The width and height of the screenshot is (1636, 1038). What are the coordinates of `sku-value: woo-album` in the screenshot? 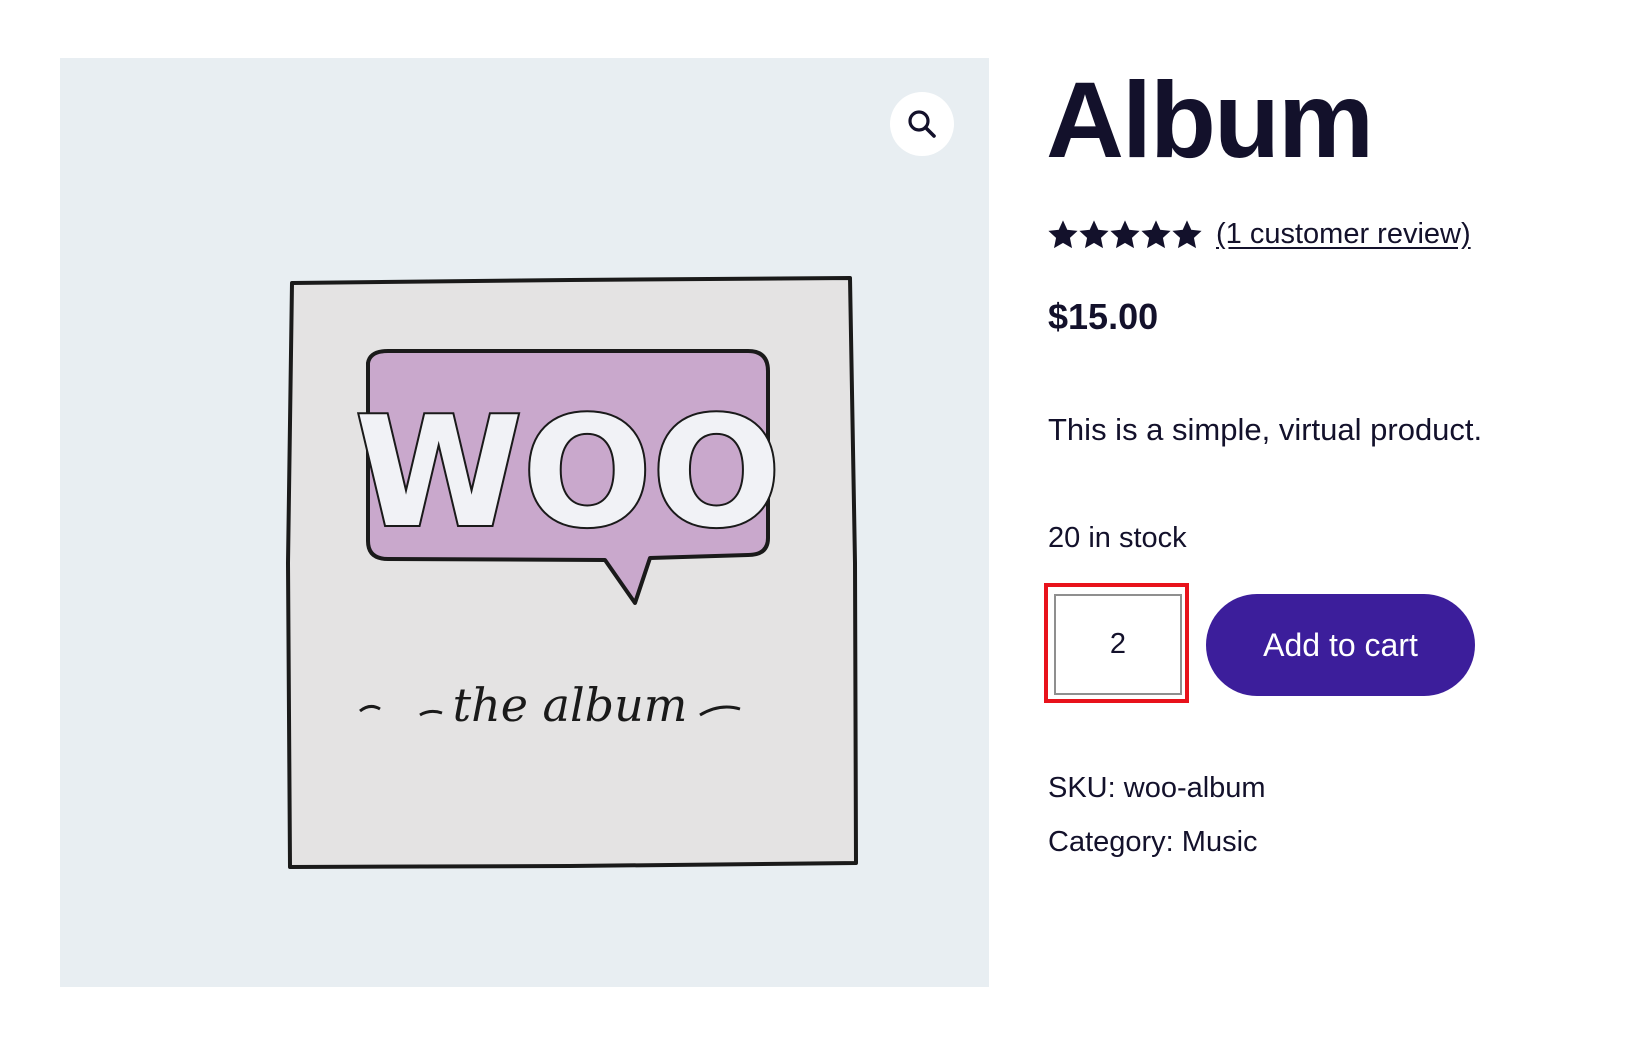 It's located at (1194, 788).